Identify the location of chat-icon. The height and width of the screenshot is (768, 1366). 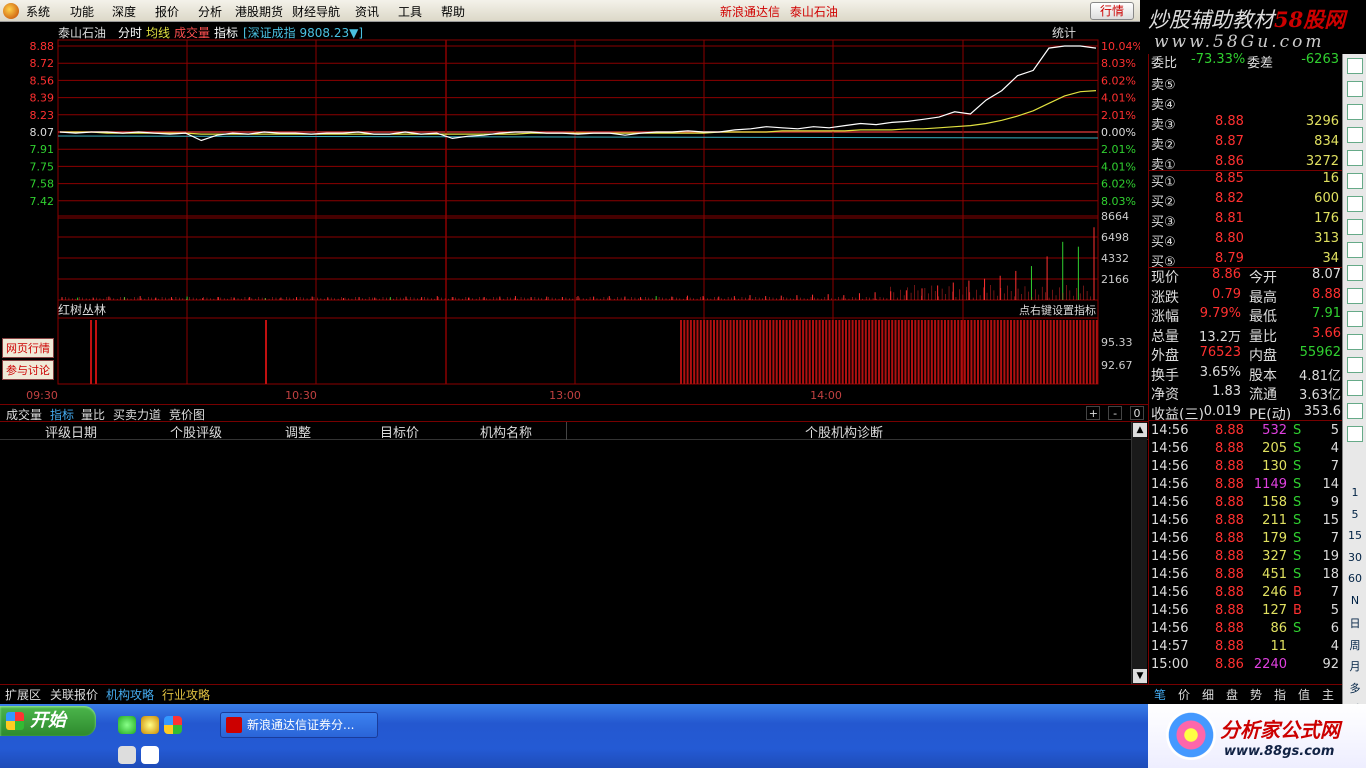
(150, 725).